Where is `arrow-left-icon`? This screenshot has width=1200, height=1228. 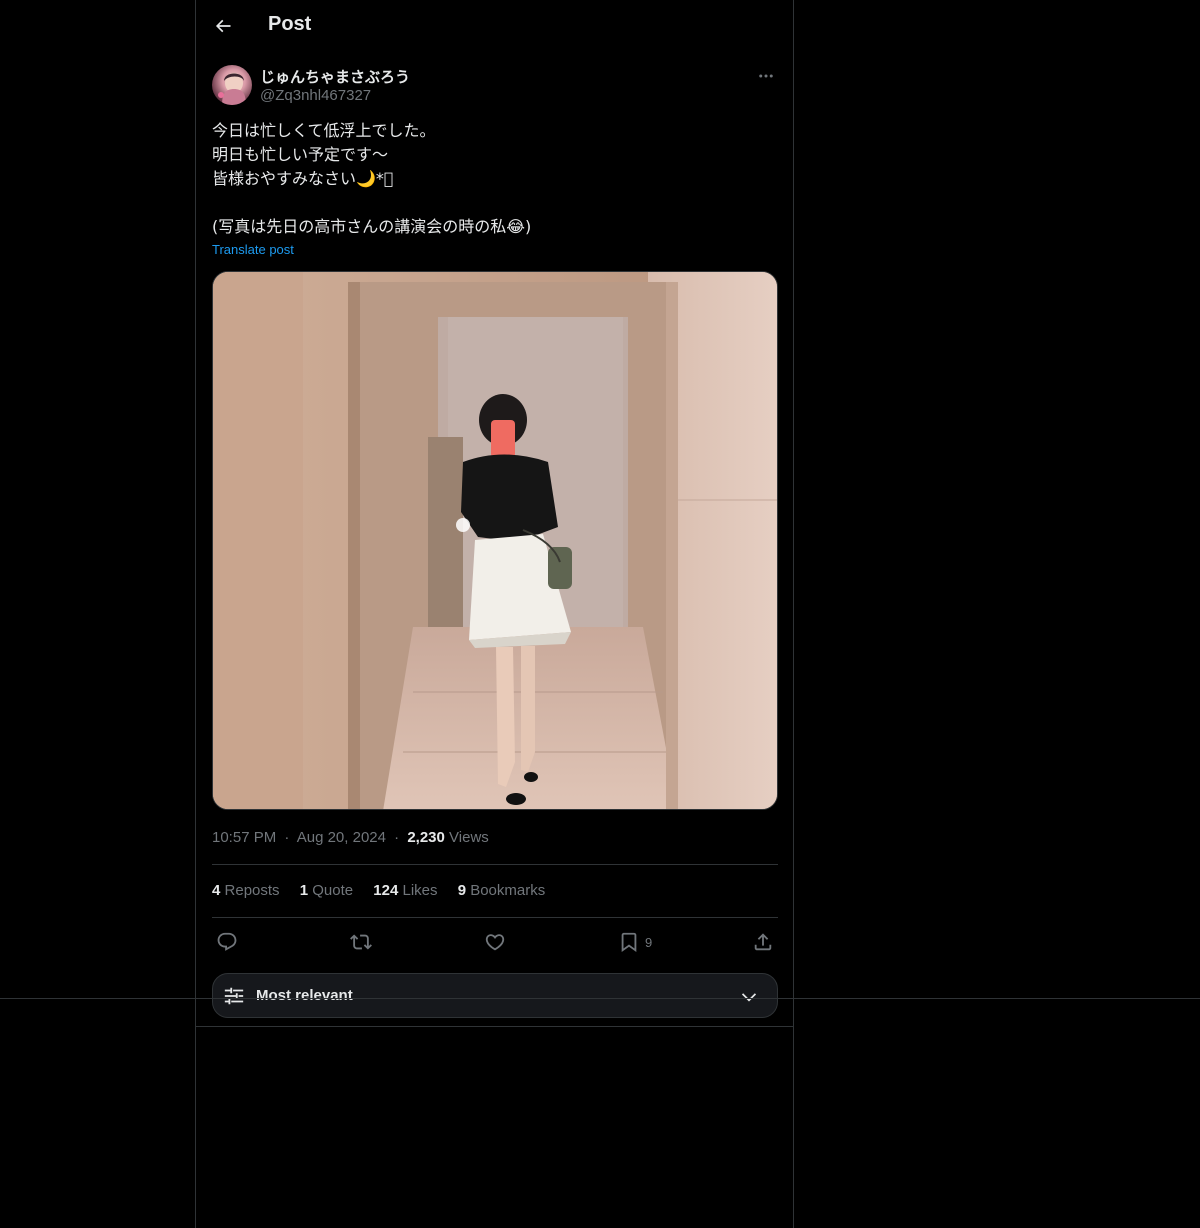 arrow-left-icon is located at coordinates (223, 26).